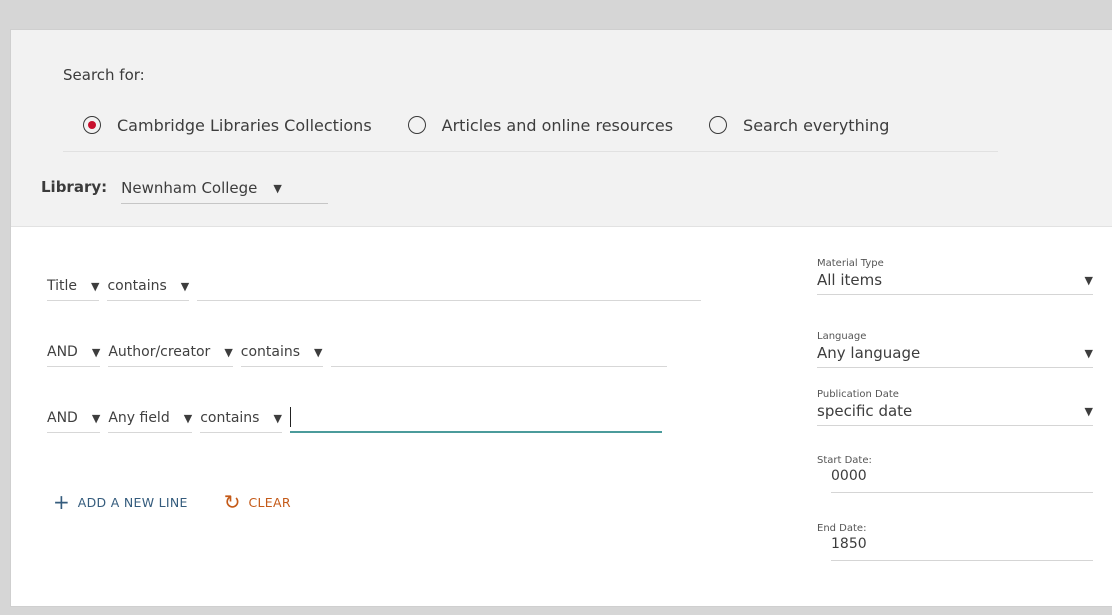  I want to click on material-type-caption: Material Type, so click(850, 263).